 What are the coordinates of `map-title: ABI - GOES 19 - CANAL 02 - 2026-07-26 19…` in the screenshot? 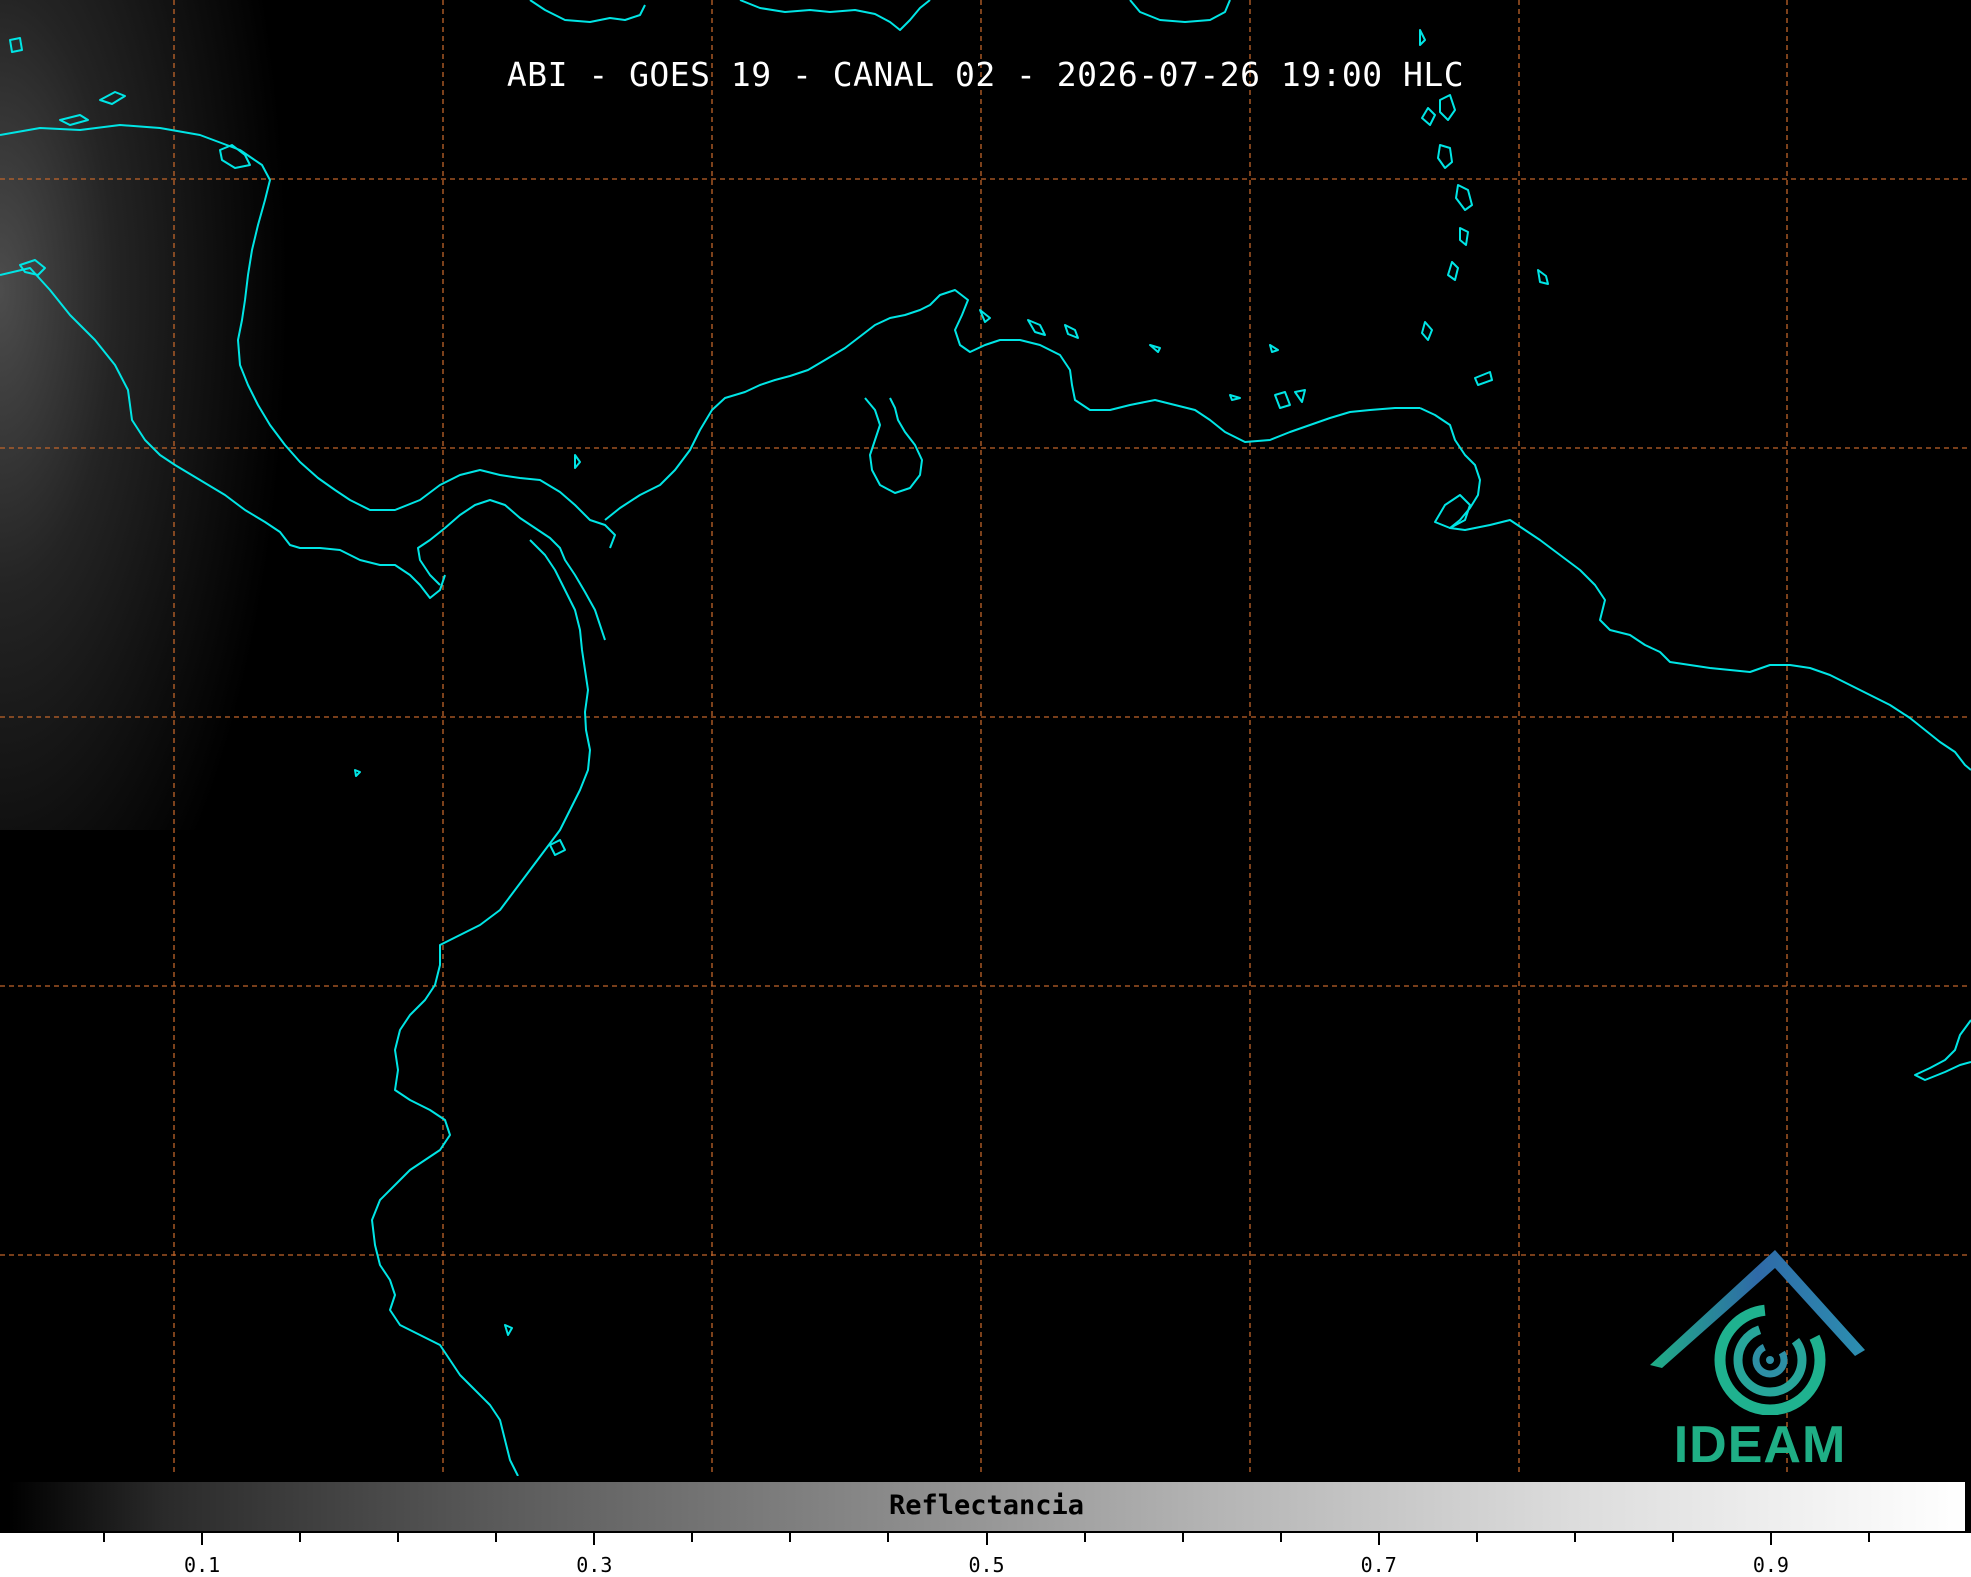 It's located at (985, 74).